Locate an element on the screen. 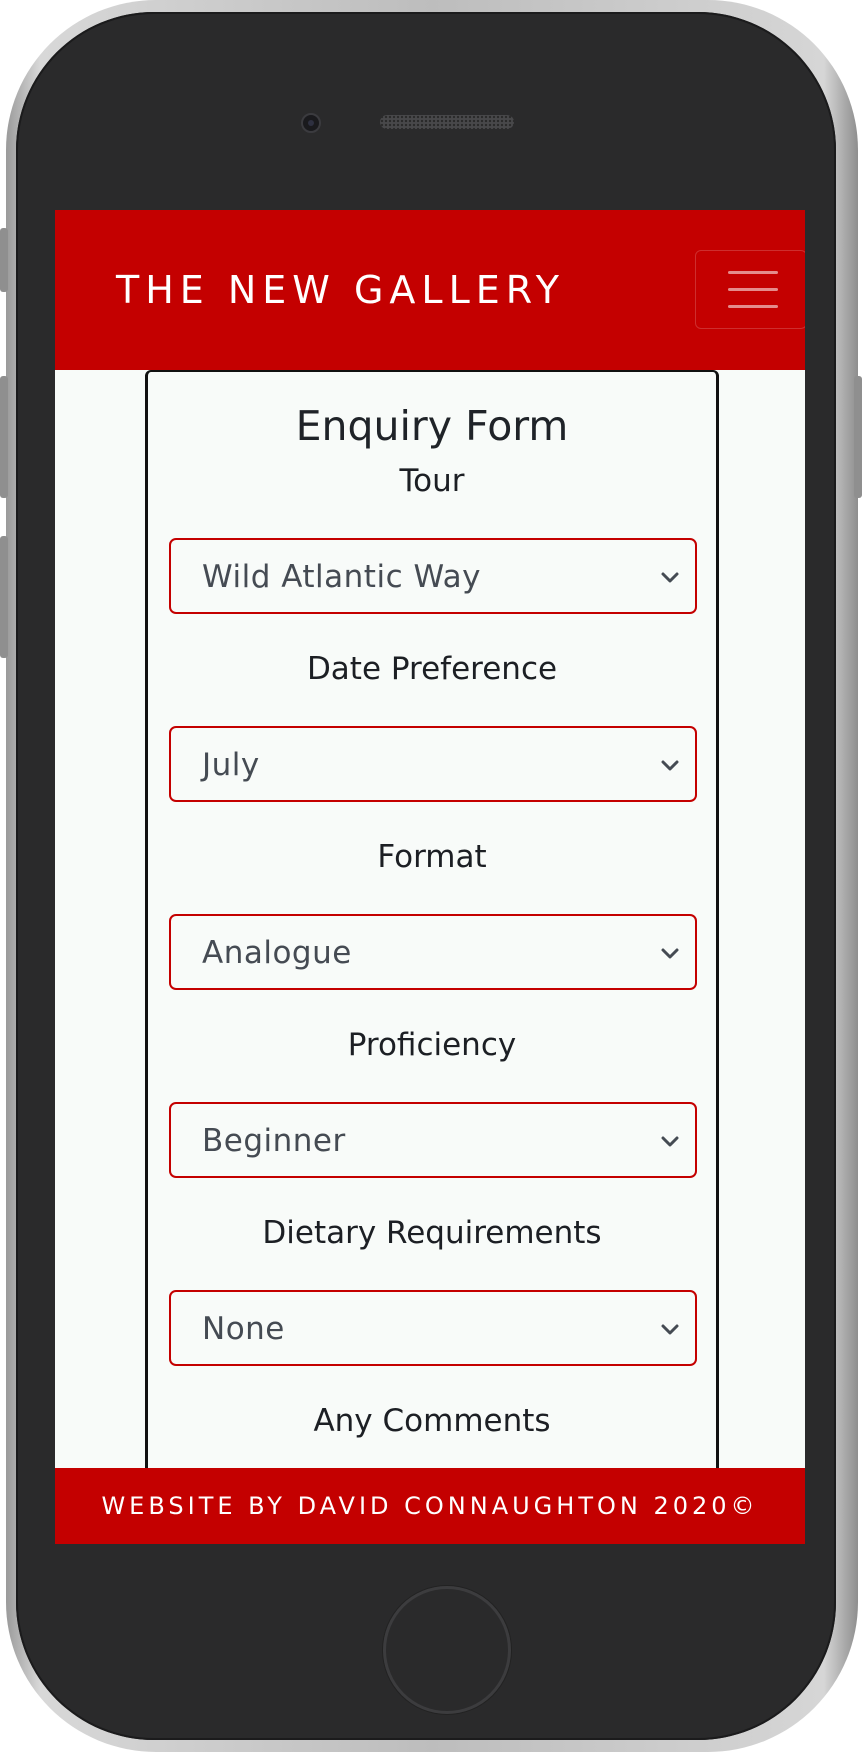 The height and width of the screenshot is (1754, 862). navbar: THE NEW GALLERY is located at coordinates (430, 290).